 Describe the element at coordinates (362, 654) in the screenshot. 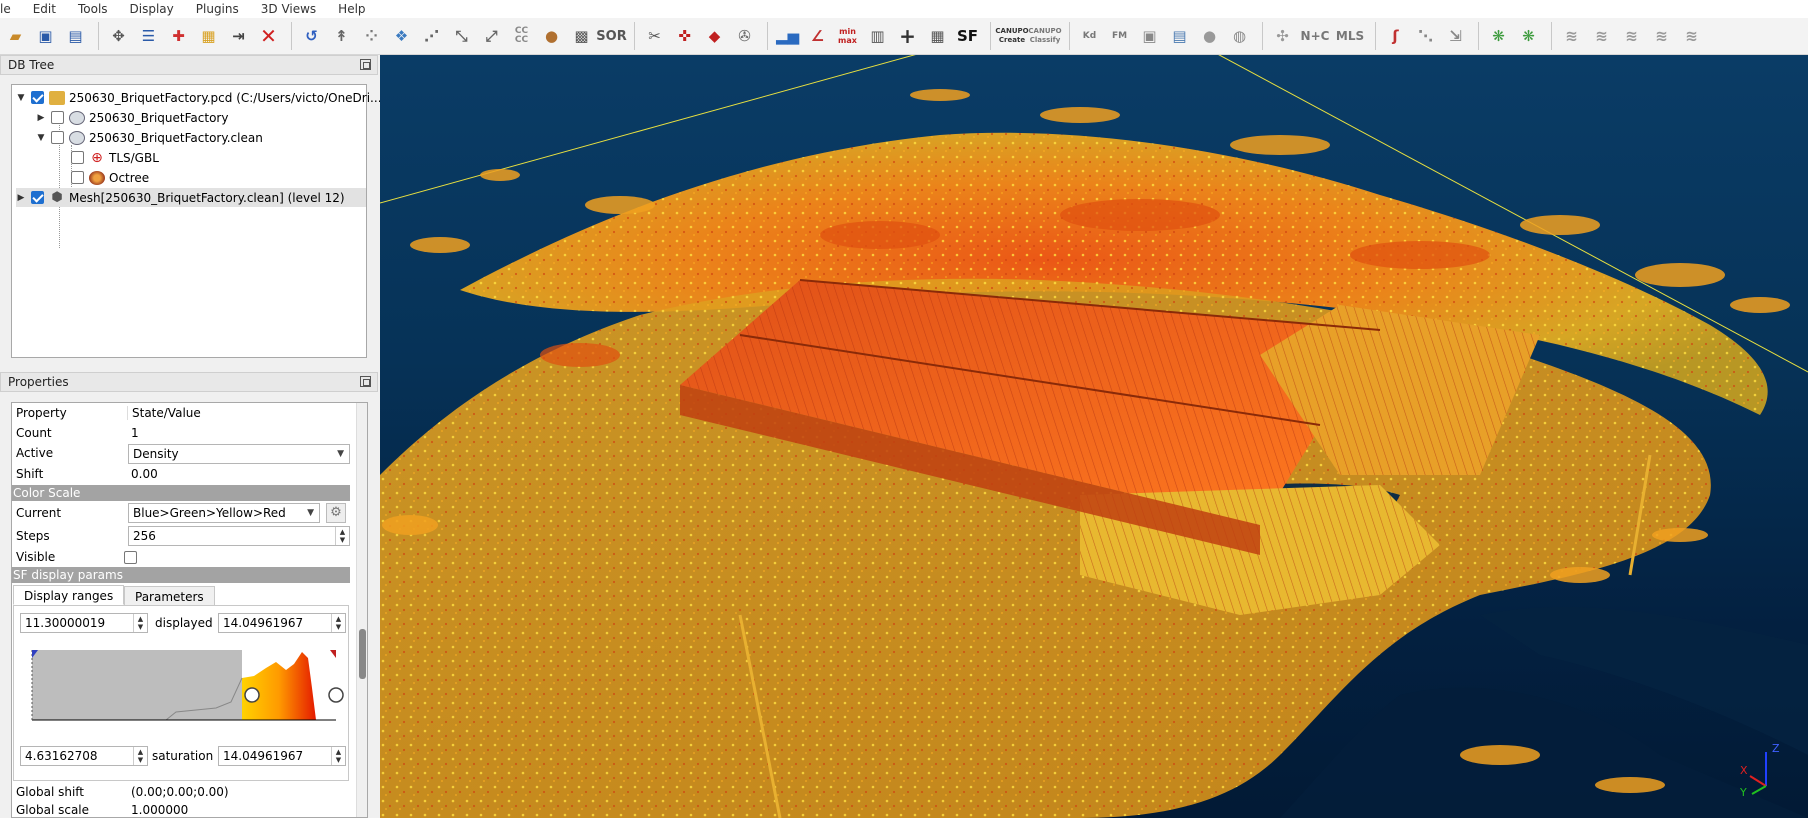

I see `scrollbar-thumb` at that location.